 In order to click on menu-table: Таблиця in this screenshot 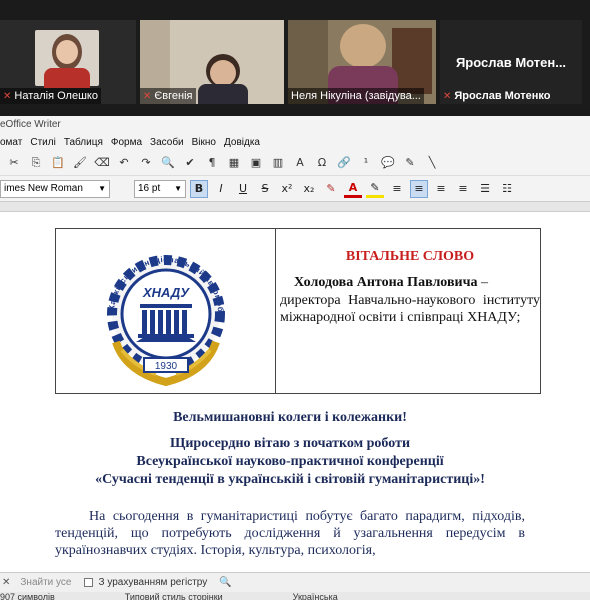, I will do `click(83, 142)`.